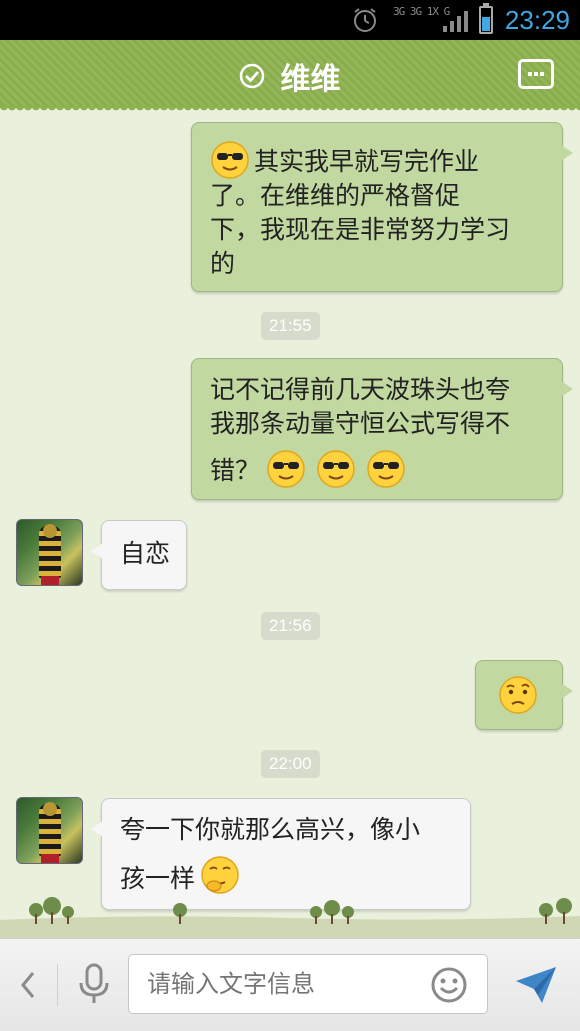 Image resolution: width=580 pixels, height=1031 pixels. I want to click on status-bar: 3G 3G 1X G 23:29, so click(290, 20).